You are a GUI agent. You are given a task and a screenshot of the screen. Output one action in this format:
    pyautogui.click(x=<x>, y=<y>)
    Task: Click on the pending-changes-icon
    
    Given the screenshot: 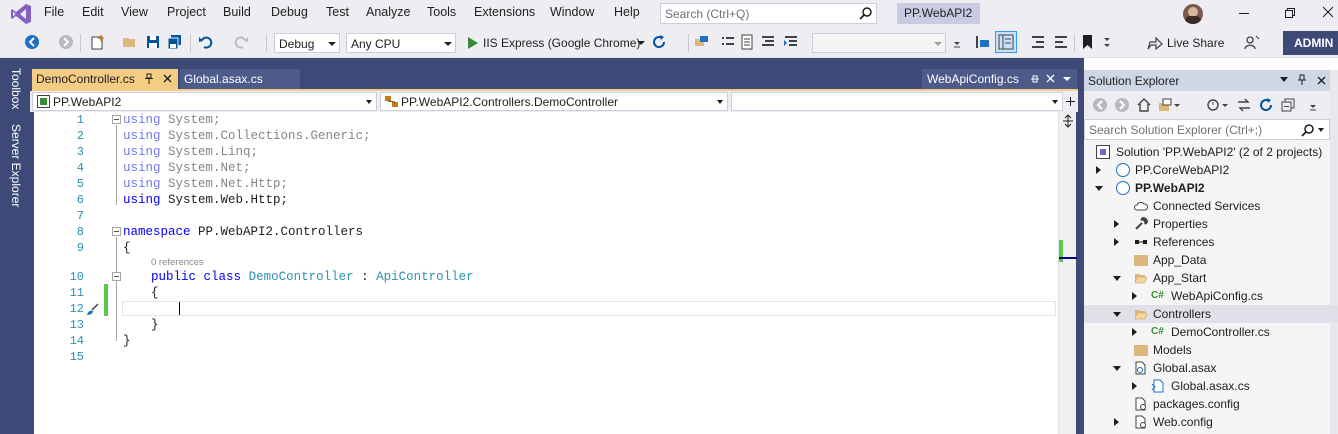 What is the action you would take?
    pyautogui.click(x=1217, y=105)
    